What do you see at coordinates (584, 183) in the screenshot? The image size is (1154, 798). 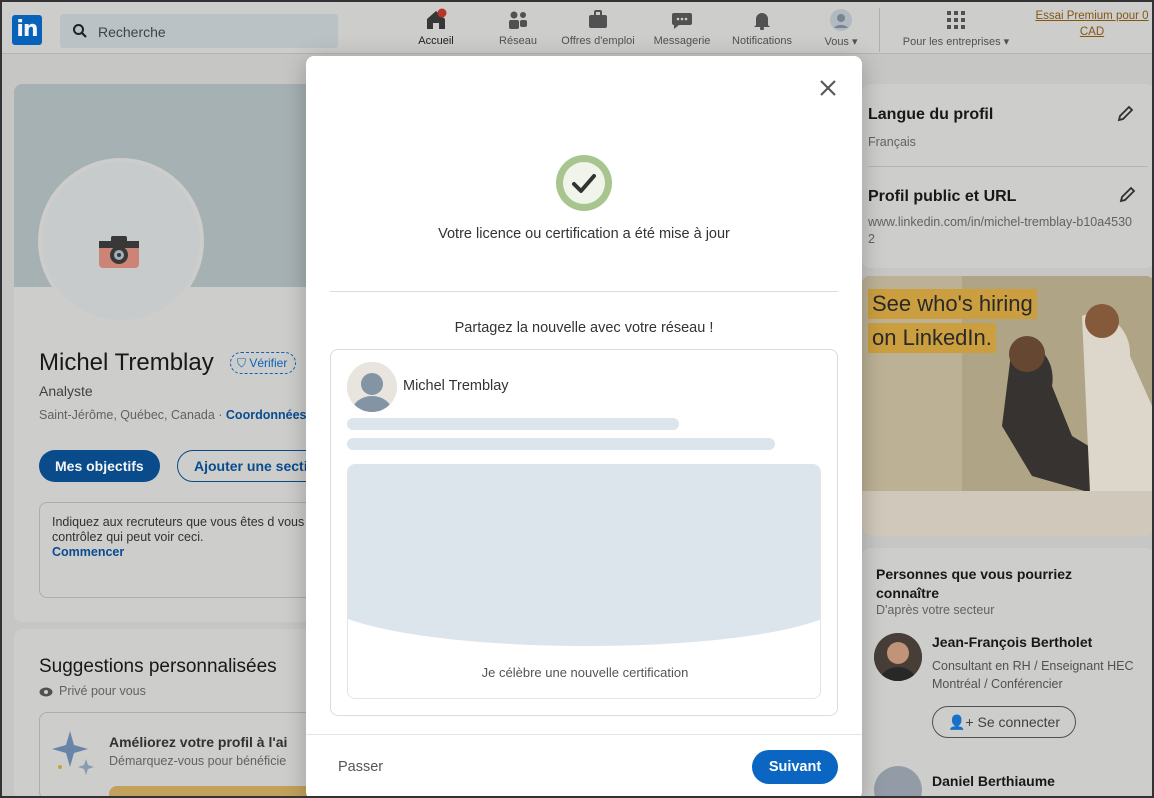 I see `success-check-icon` at bounding box center [584, 183].